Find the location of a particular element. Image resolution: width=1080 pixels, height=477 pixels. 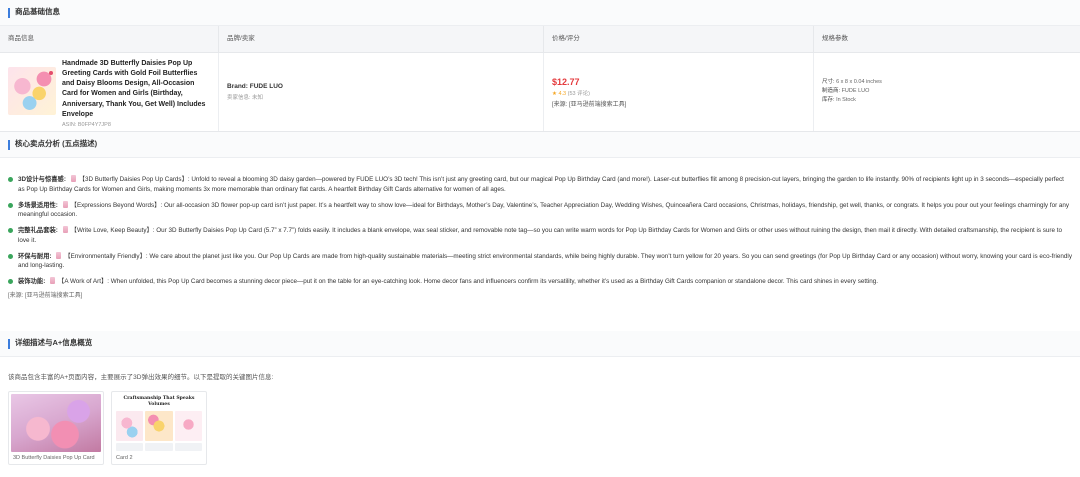

table-header: 商品信息 品牌/卖家 价格/评分 规格参数 is located at coordinates (540, 39).